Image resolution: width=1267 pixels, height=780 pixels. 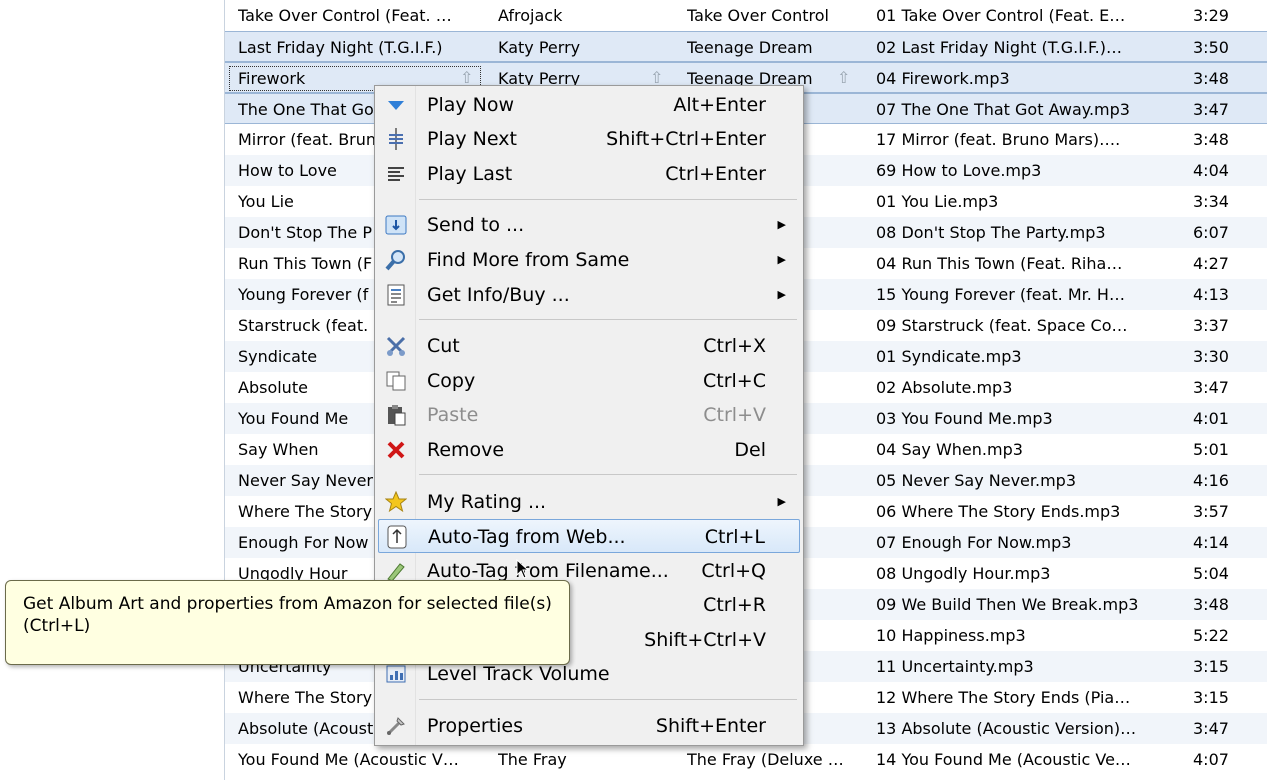 I want to click on play-last-icon, so click(x=396, y=174).